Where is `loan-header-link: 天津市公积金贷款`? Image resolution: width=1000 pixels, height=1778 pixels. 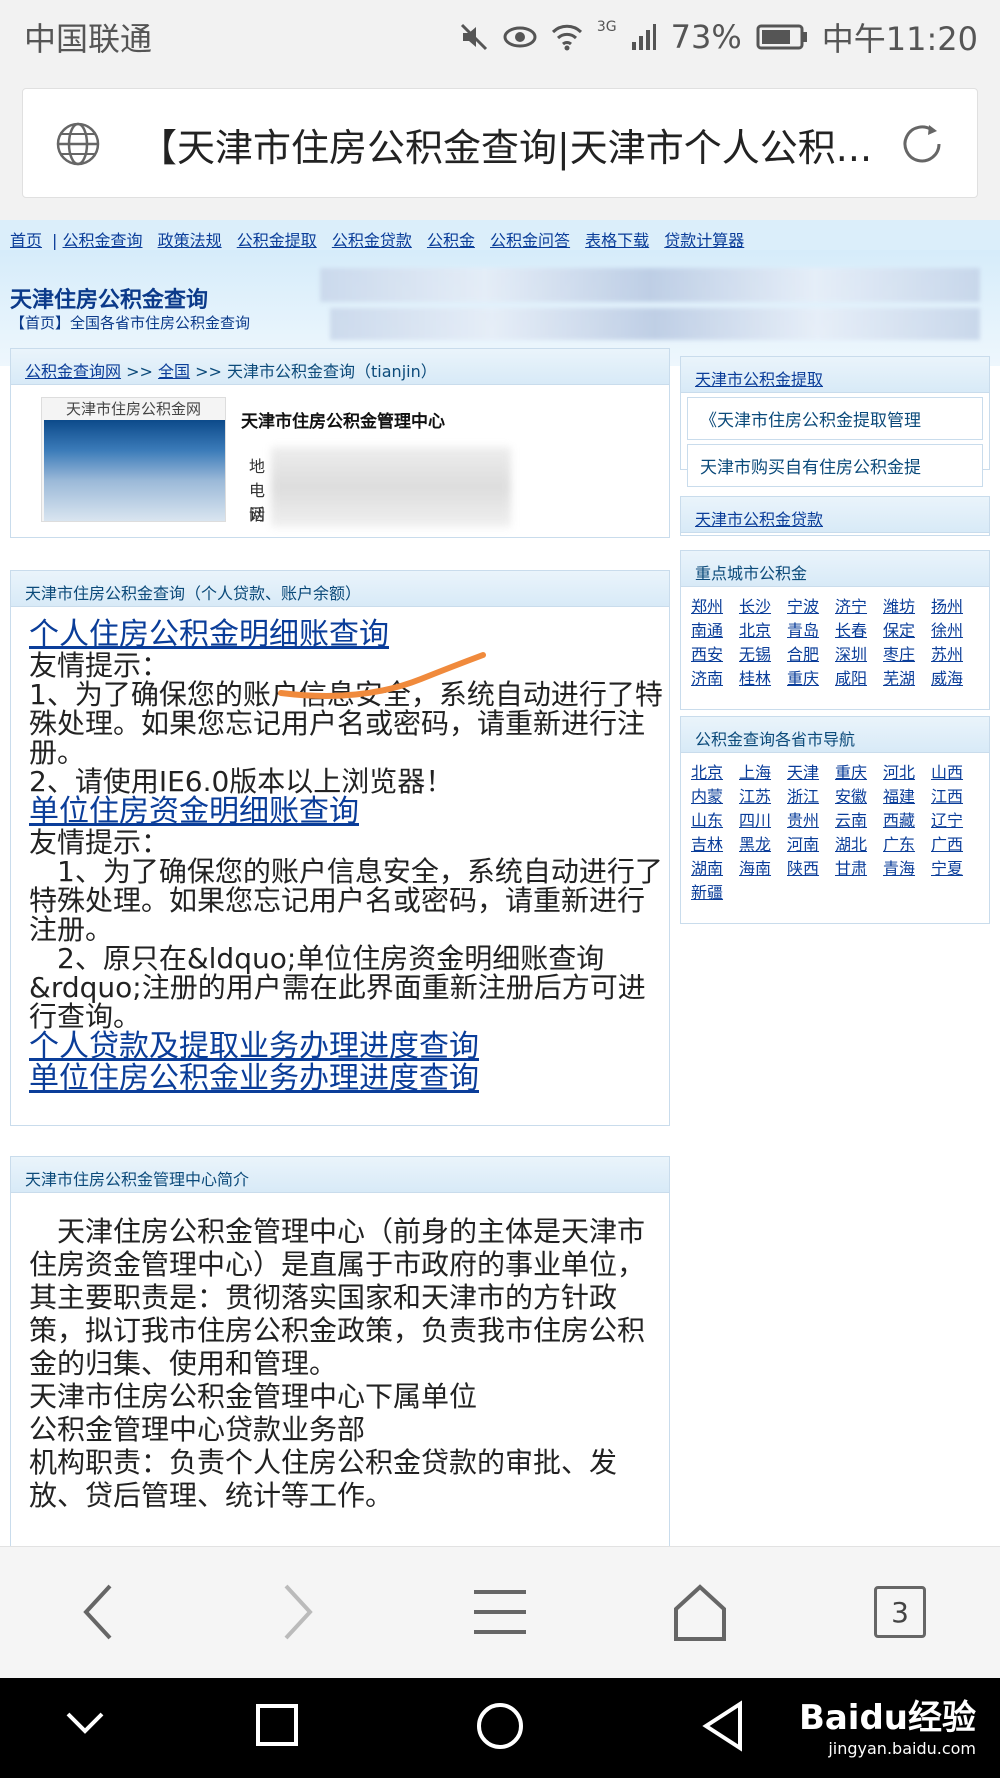
loan-header-link: 天津市公积金贷款 is located at coordinates (759, 519).